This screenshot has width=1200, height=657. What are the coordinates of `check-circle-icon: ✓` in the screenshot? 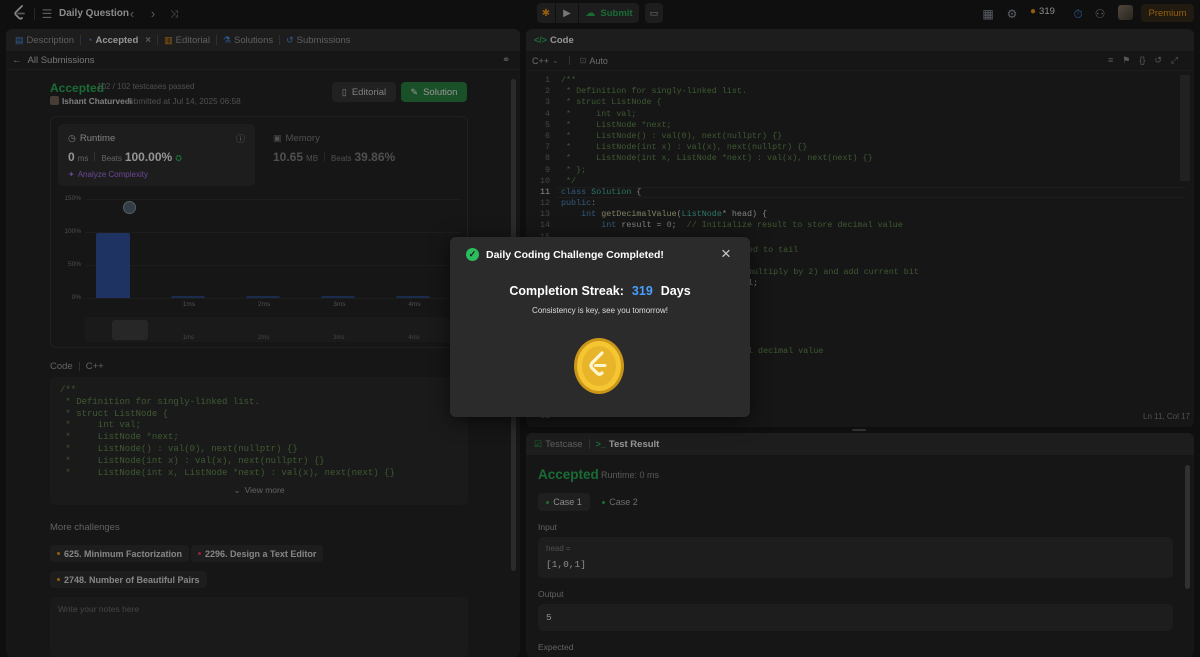 It's located at (472, 254).